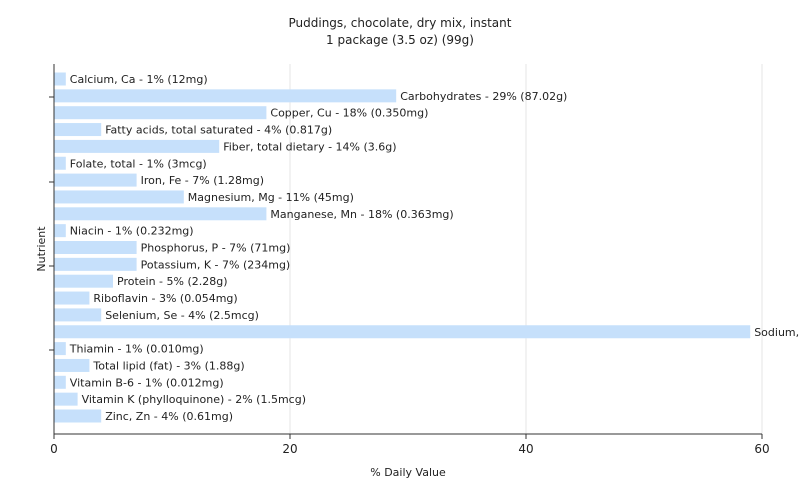  Describe the element at coordinates (136, 349) in the screenshot. I see `data-label: Thiamin - 1% (0.010mg)` at that location.